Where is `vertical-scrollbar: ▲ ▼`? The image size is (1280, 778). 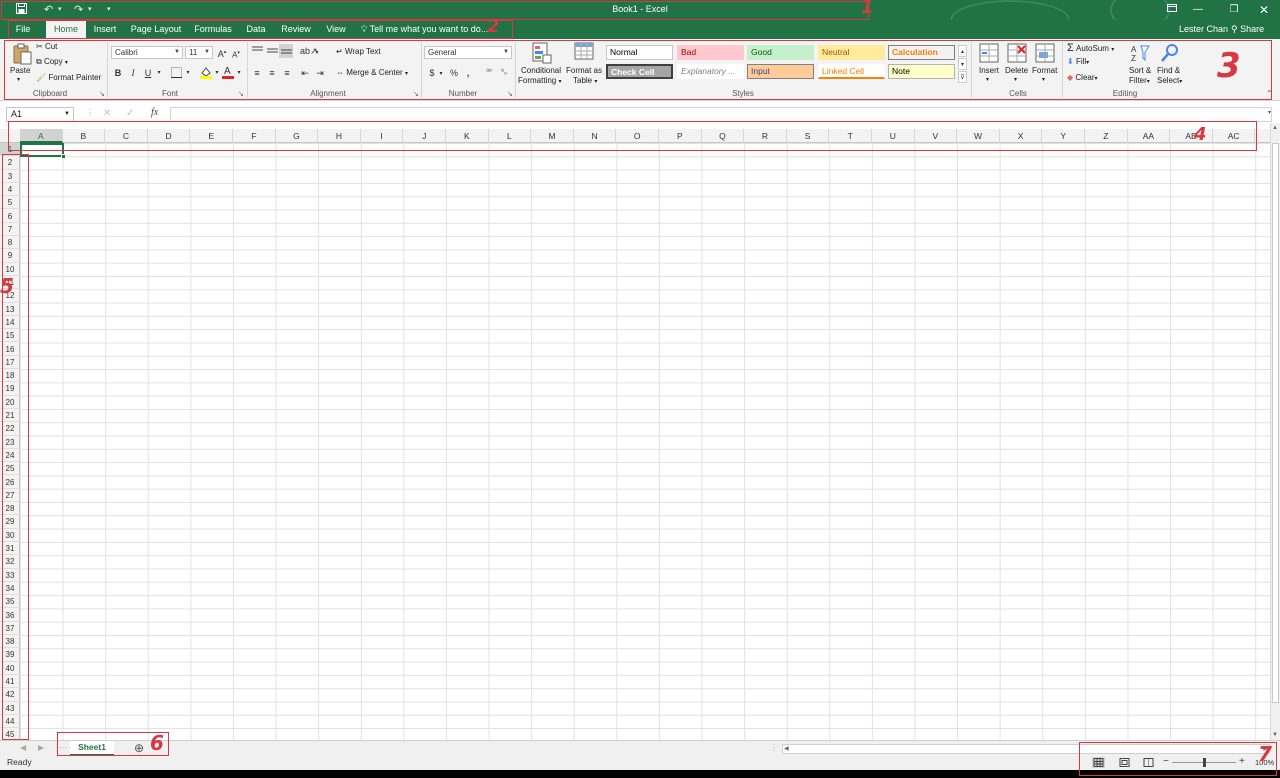 vertical-scrollbar: ▲ ▼ is located at coordinates (1275, 431).